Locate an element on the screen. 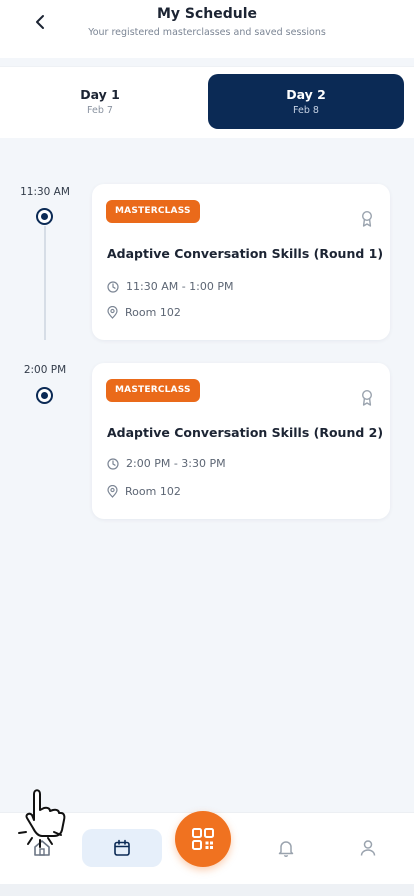 The width and height of the screenshot is (414, 896). user-icon is located at coordinates (368, 848).